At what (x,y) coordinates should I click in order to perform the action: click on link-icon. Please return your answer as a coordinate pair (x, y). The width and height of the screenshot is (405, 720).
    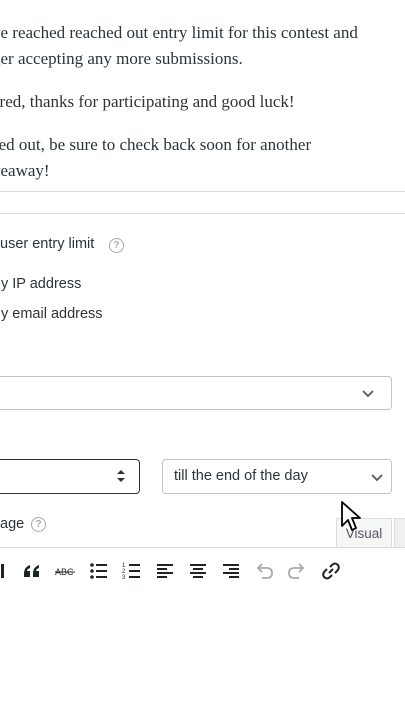
    Looking at the image, I should click on (331, 571).